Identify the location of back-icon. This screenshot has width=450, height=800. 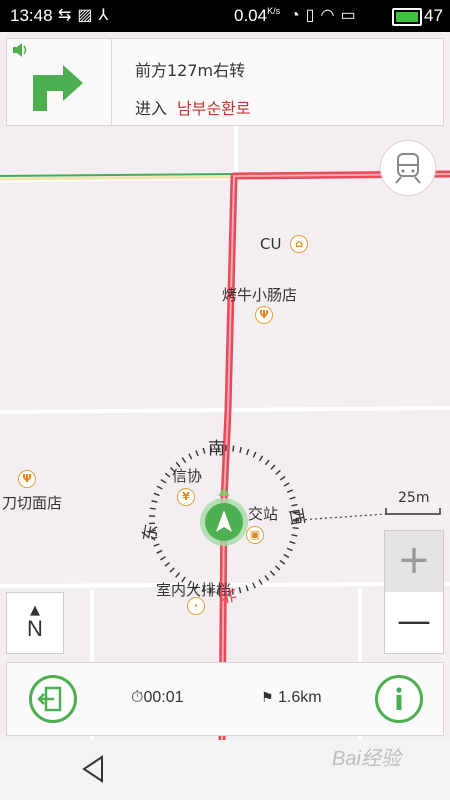
(93, 769).